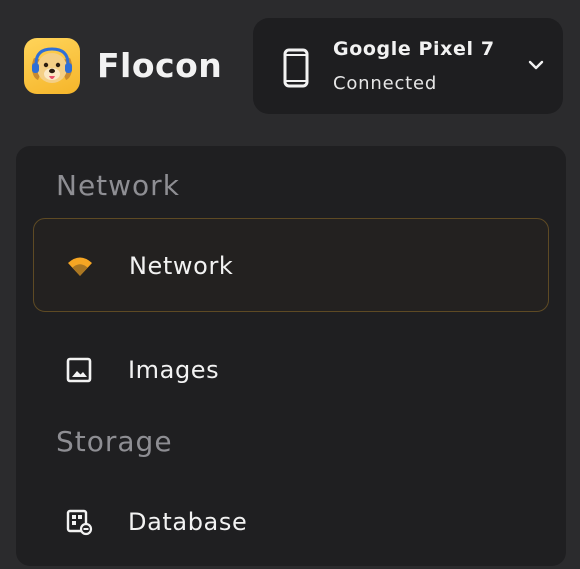 The height and width of the screenshot is (569, 580). What do you see at coordinates (291, 522) in the screenshot?
I see `sidebar-item-database: Database` at bounding box center [291, 522].